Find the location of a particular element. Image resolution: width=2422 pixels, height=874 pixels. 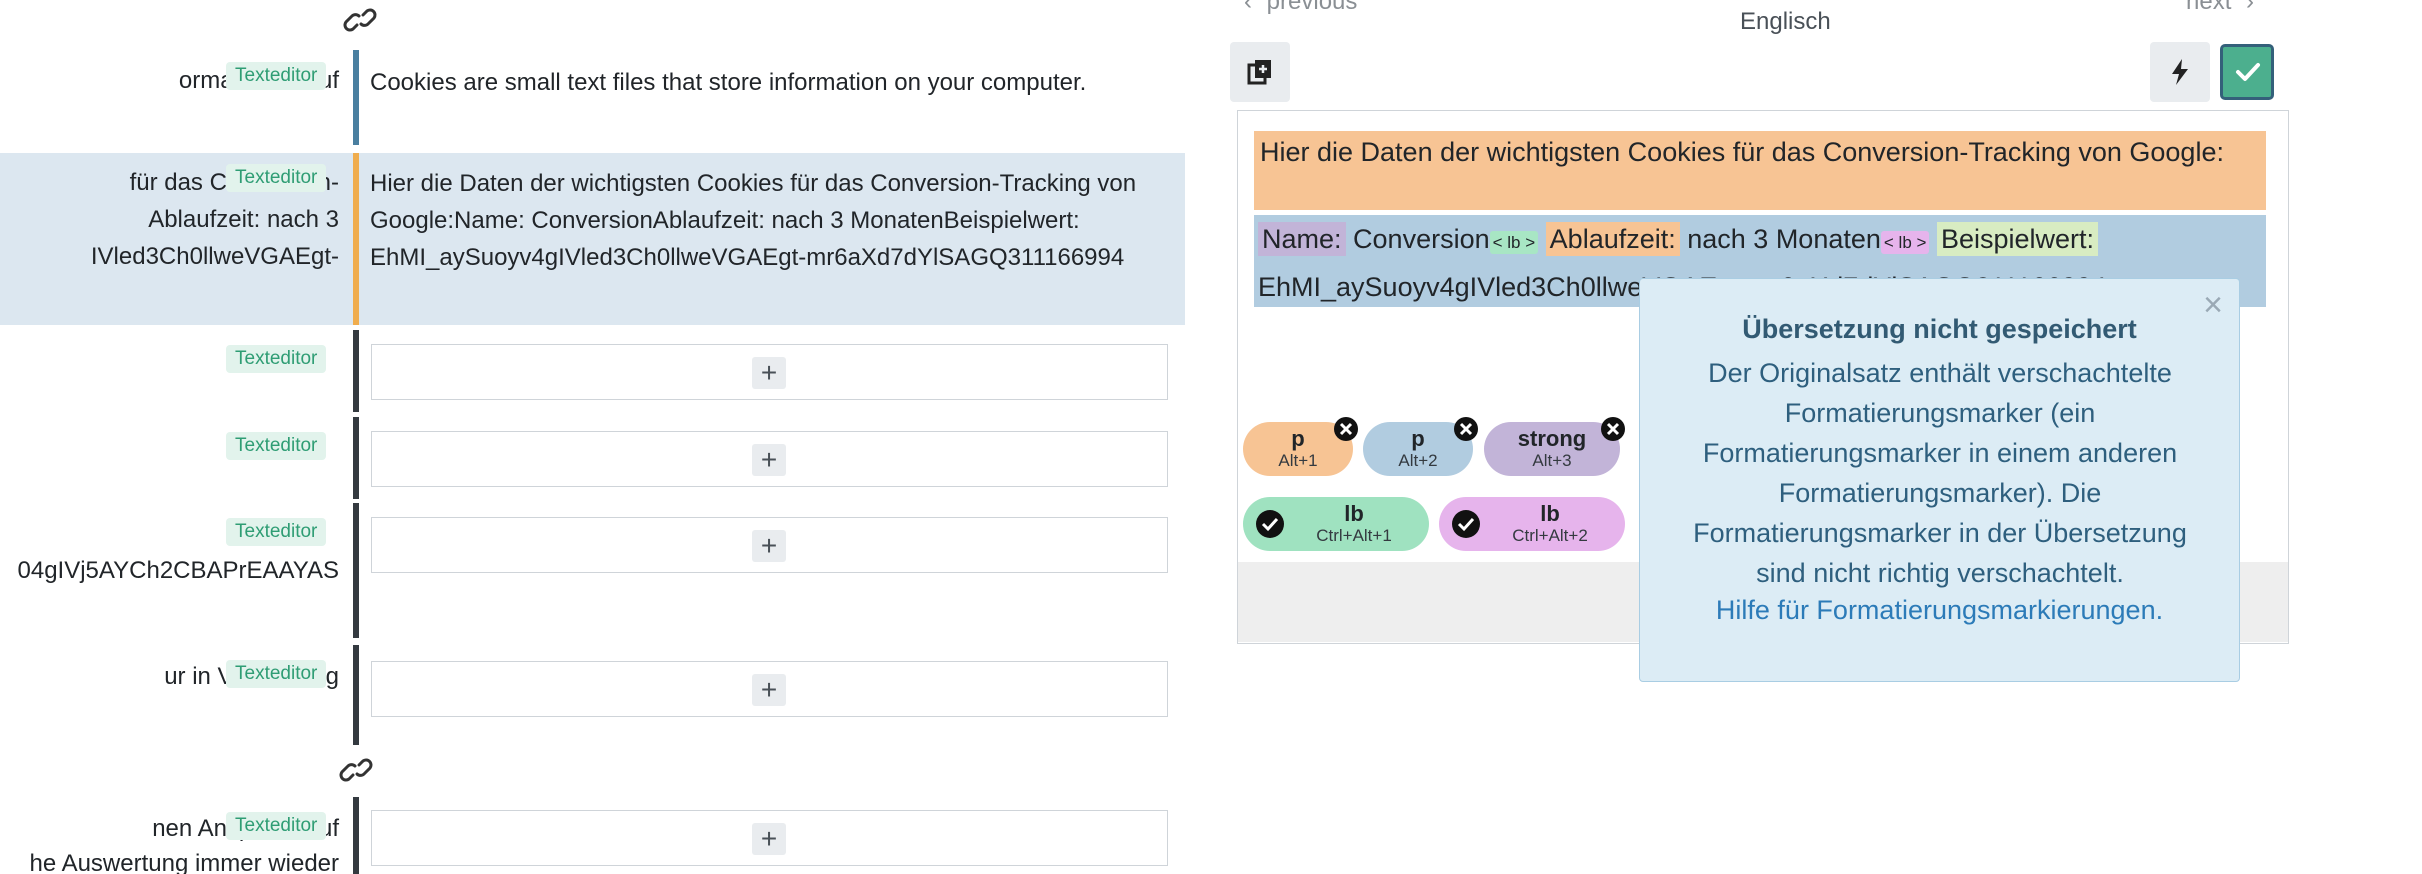

tag-pill-strong: strong Alt+3 is located at coordinates (1554, 446).